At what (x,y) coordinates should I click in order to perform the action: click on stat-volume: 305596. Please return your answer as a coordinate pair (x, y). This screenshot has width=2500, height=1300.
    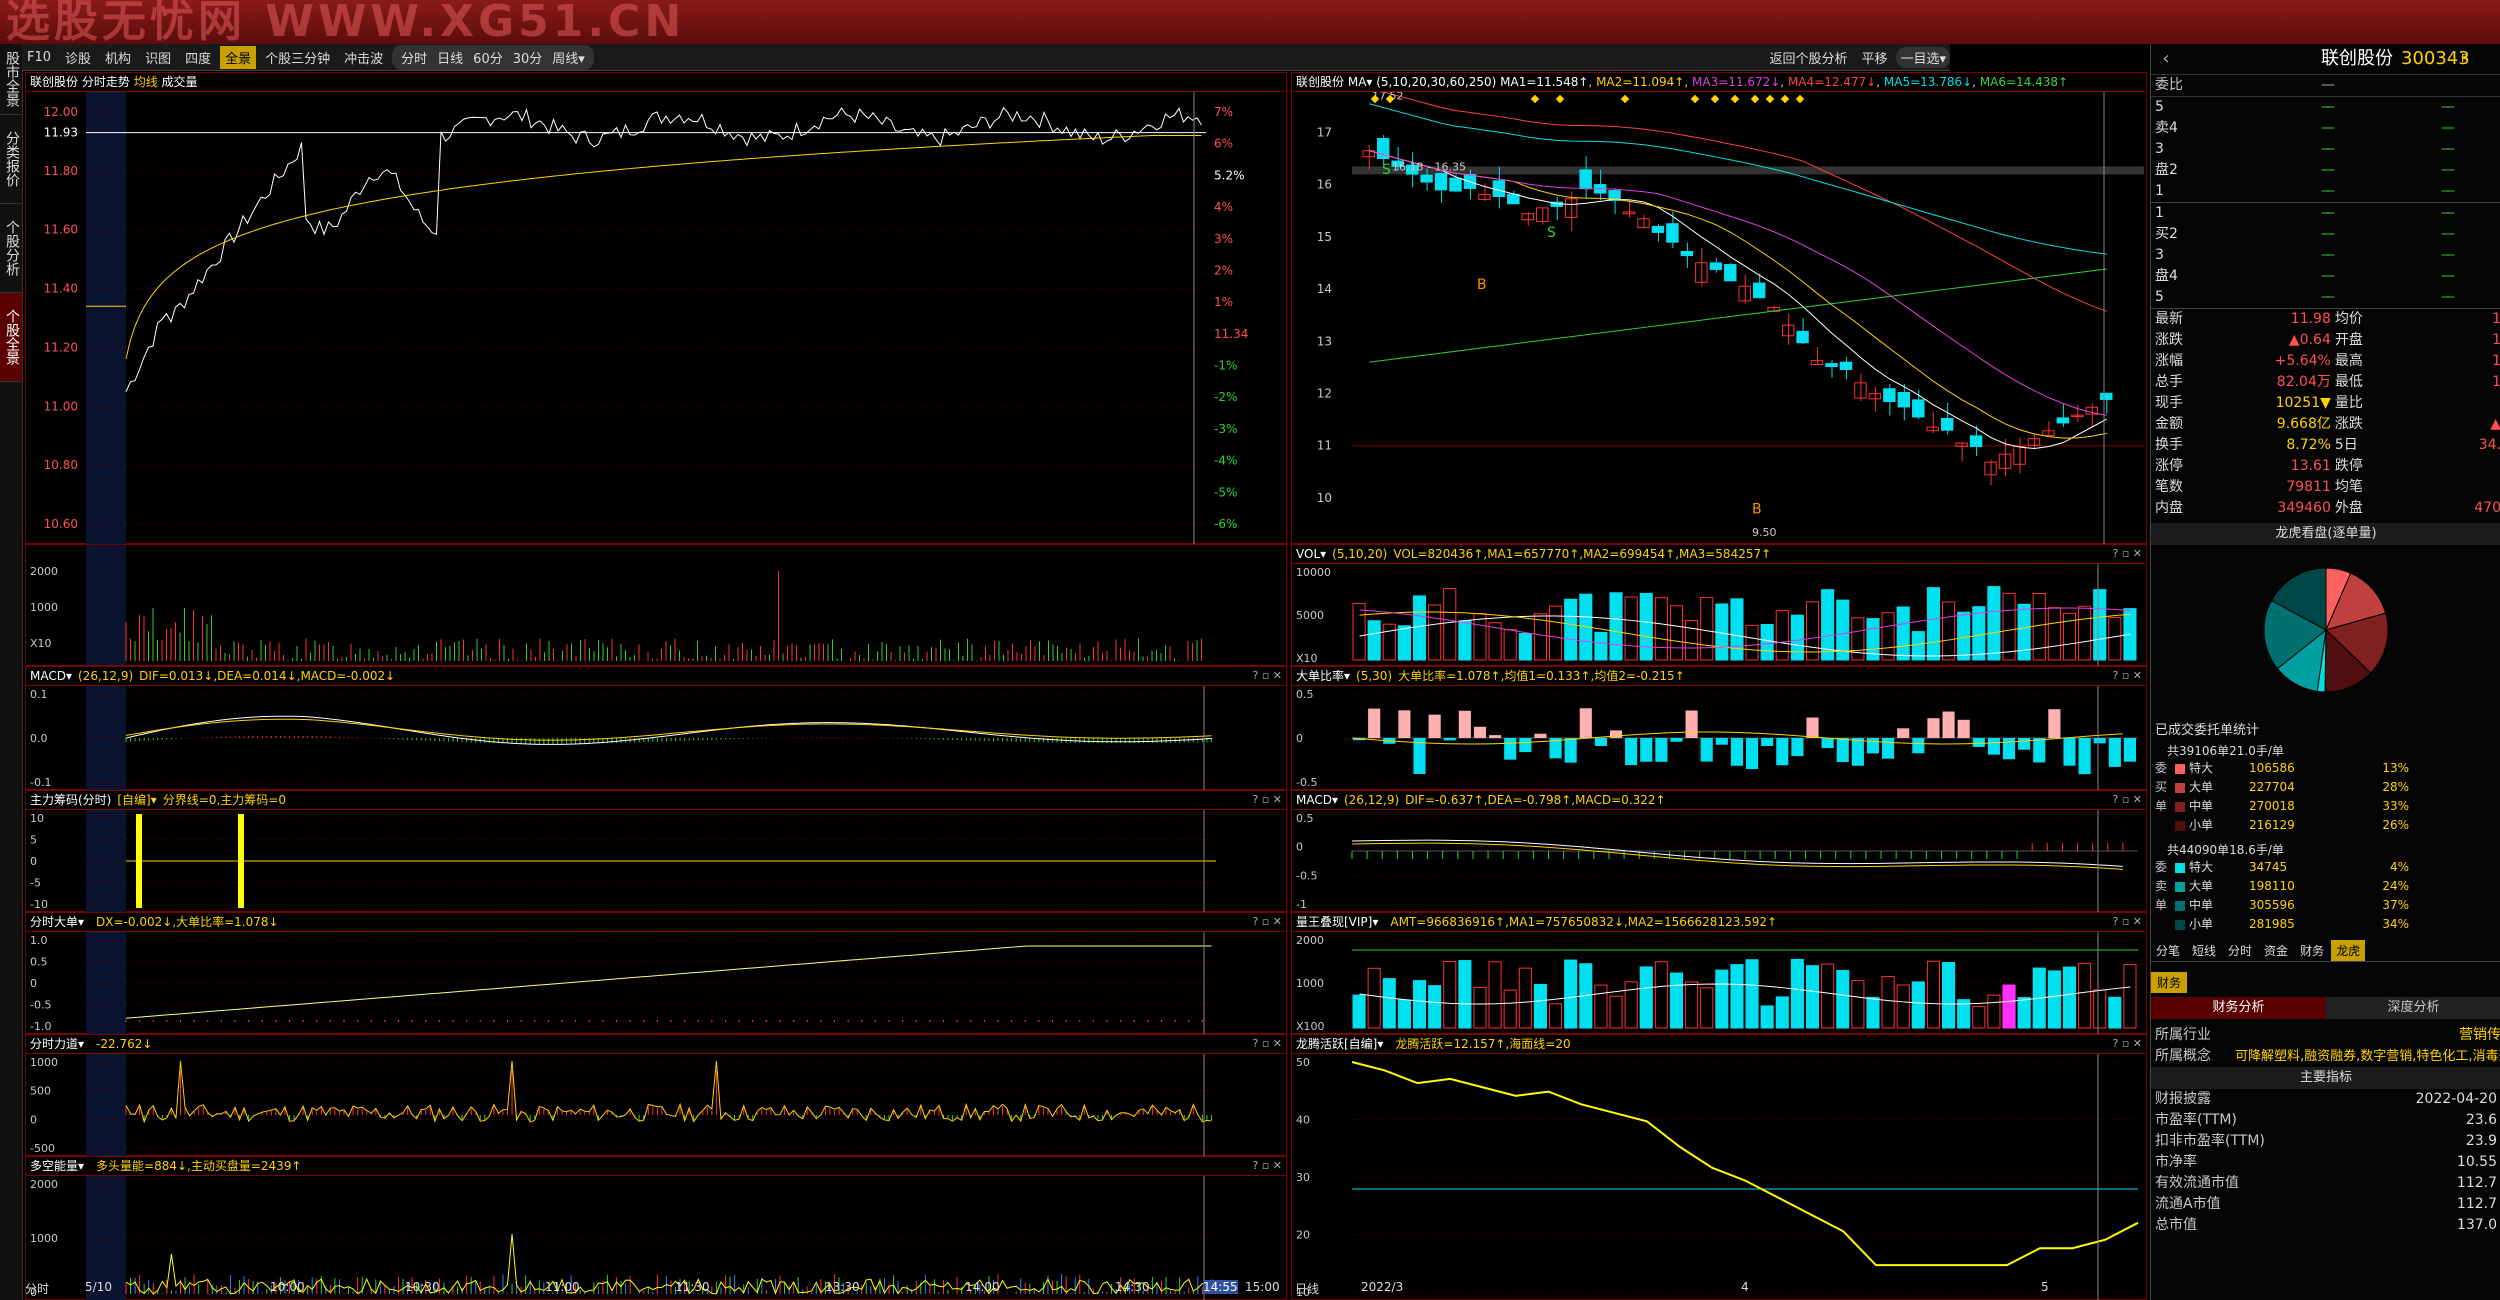
    Looking at the image, I should click on (2272, 905).